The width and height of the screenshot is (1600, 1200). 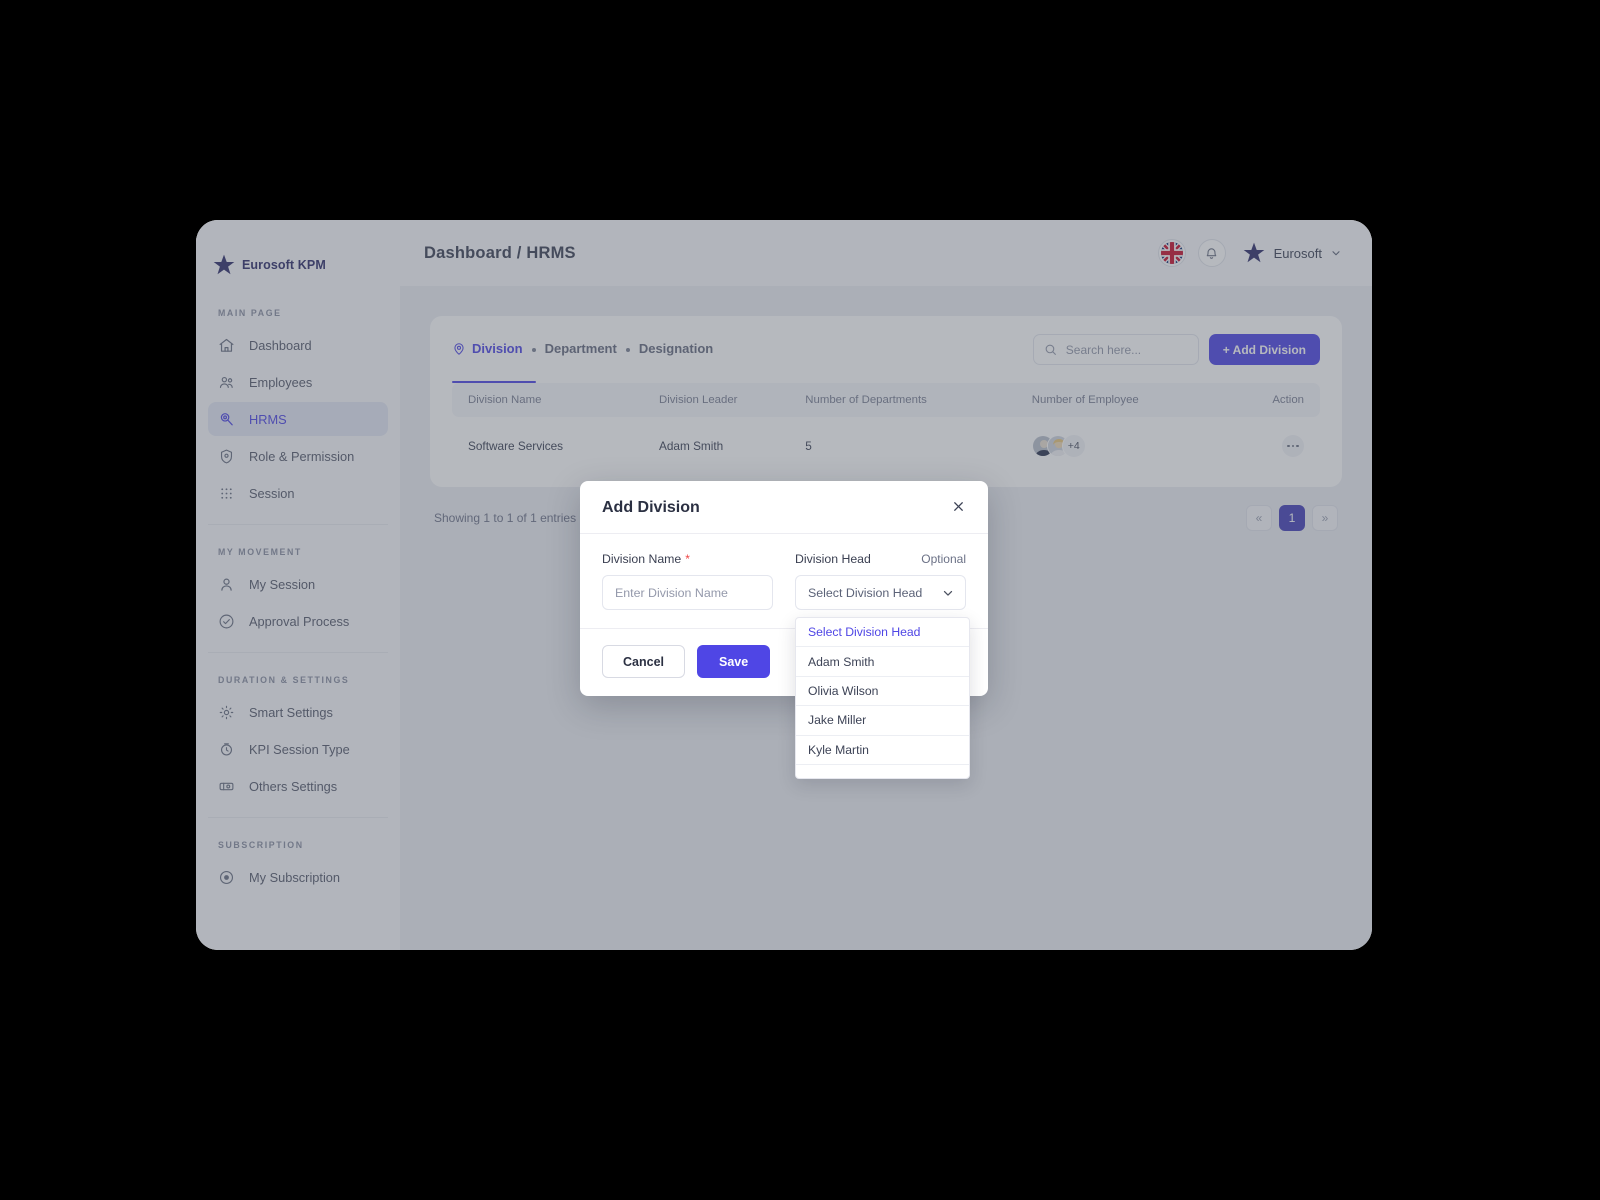 What do you see at coordinates (882, 692) in the screenshot?
I see `dropdown-option-olivia-wilson: Olivia Wilson` at bounding box center [882, 692].